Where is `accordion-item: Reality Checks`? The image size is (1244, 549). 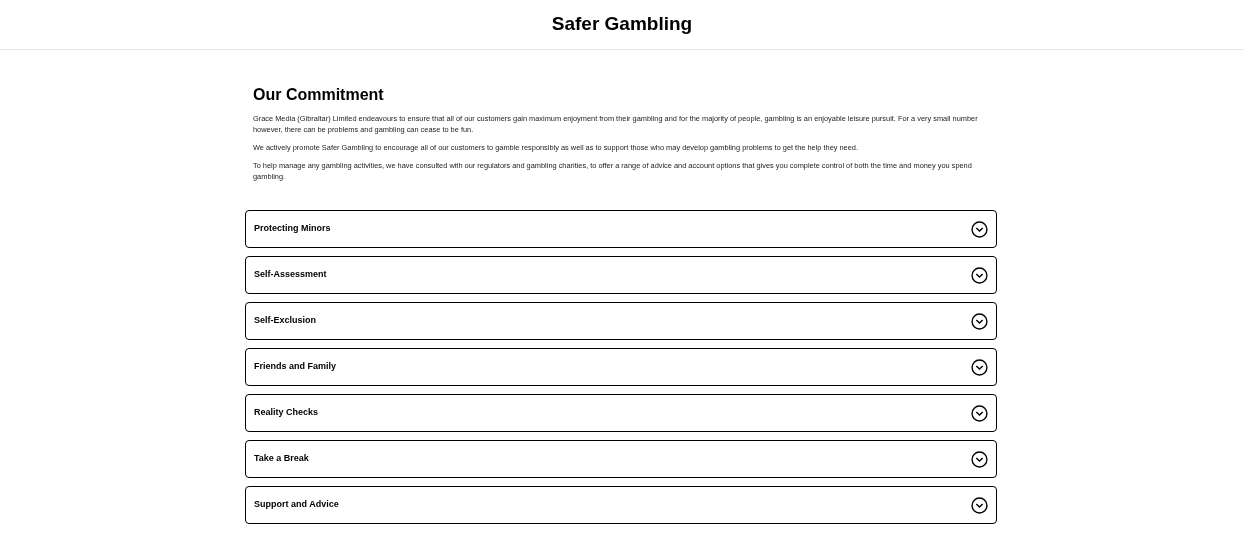 accordion-item: Reality Checks is located at coordinates (621, 413).